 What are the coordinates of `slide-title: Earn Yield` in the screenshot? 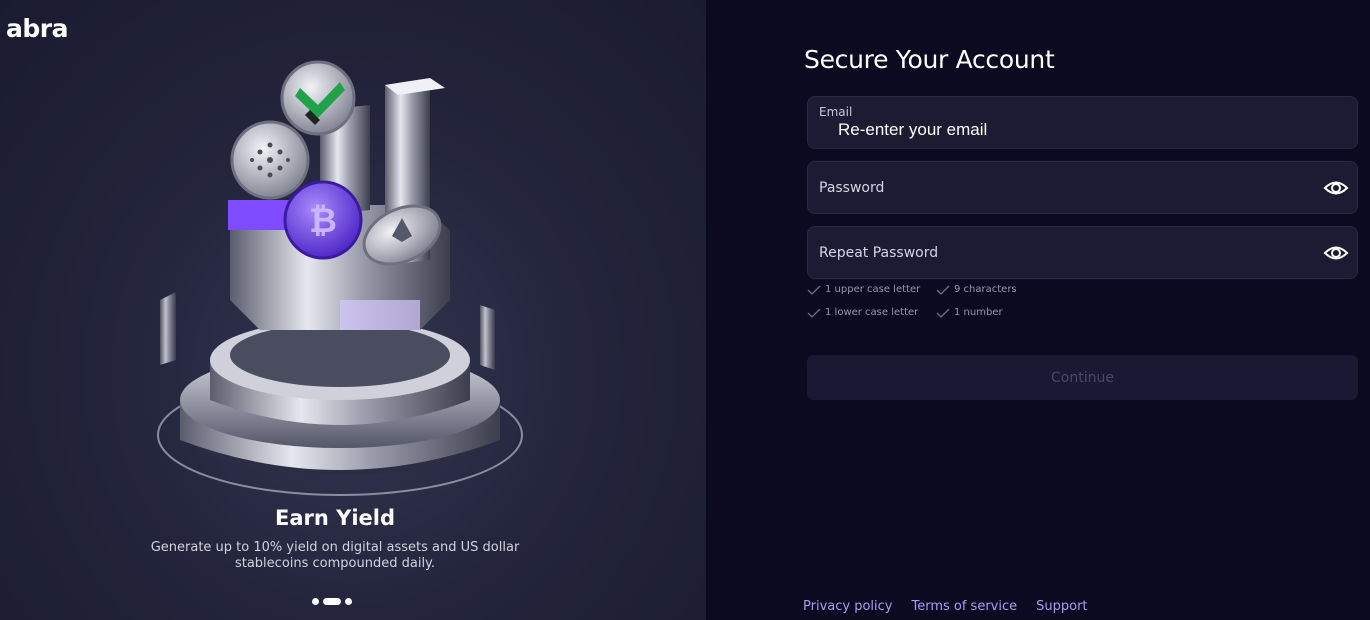 It's located at (334, 518).